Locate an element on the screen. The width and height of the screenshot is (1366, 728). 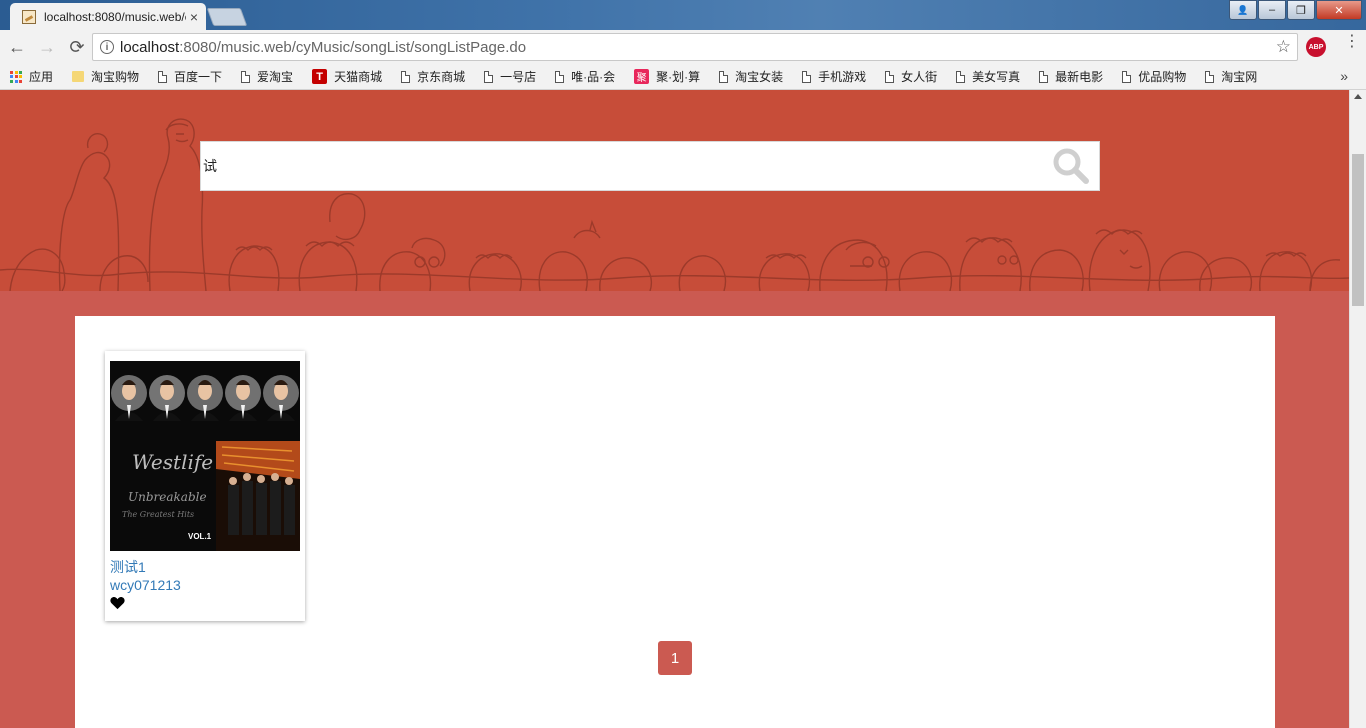
bookmark-item: 一号店 is located at coordinates (510, 76).